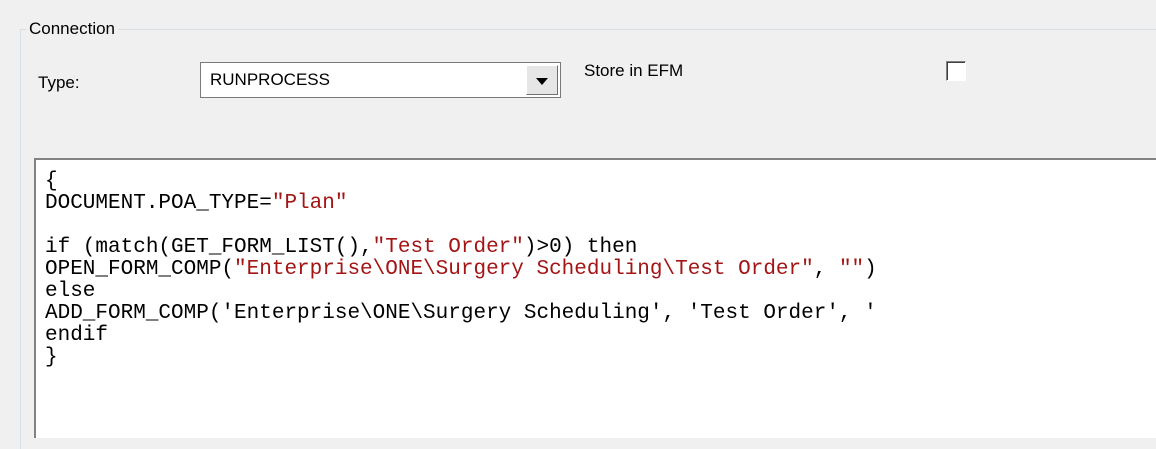  I want to click on code-token: {, so click(51, 181).